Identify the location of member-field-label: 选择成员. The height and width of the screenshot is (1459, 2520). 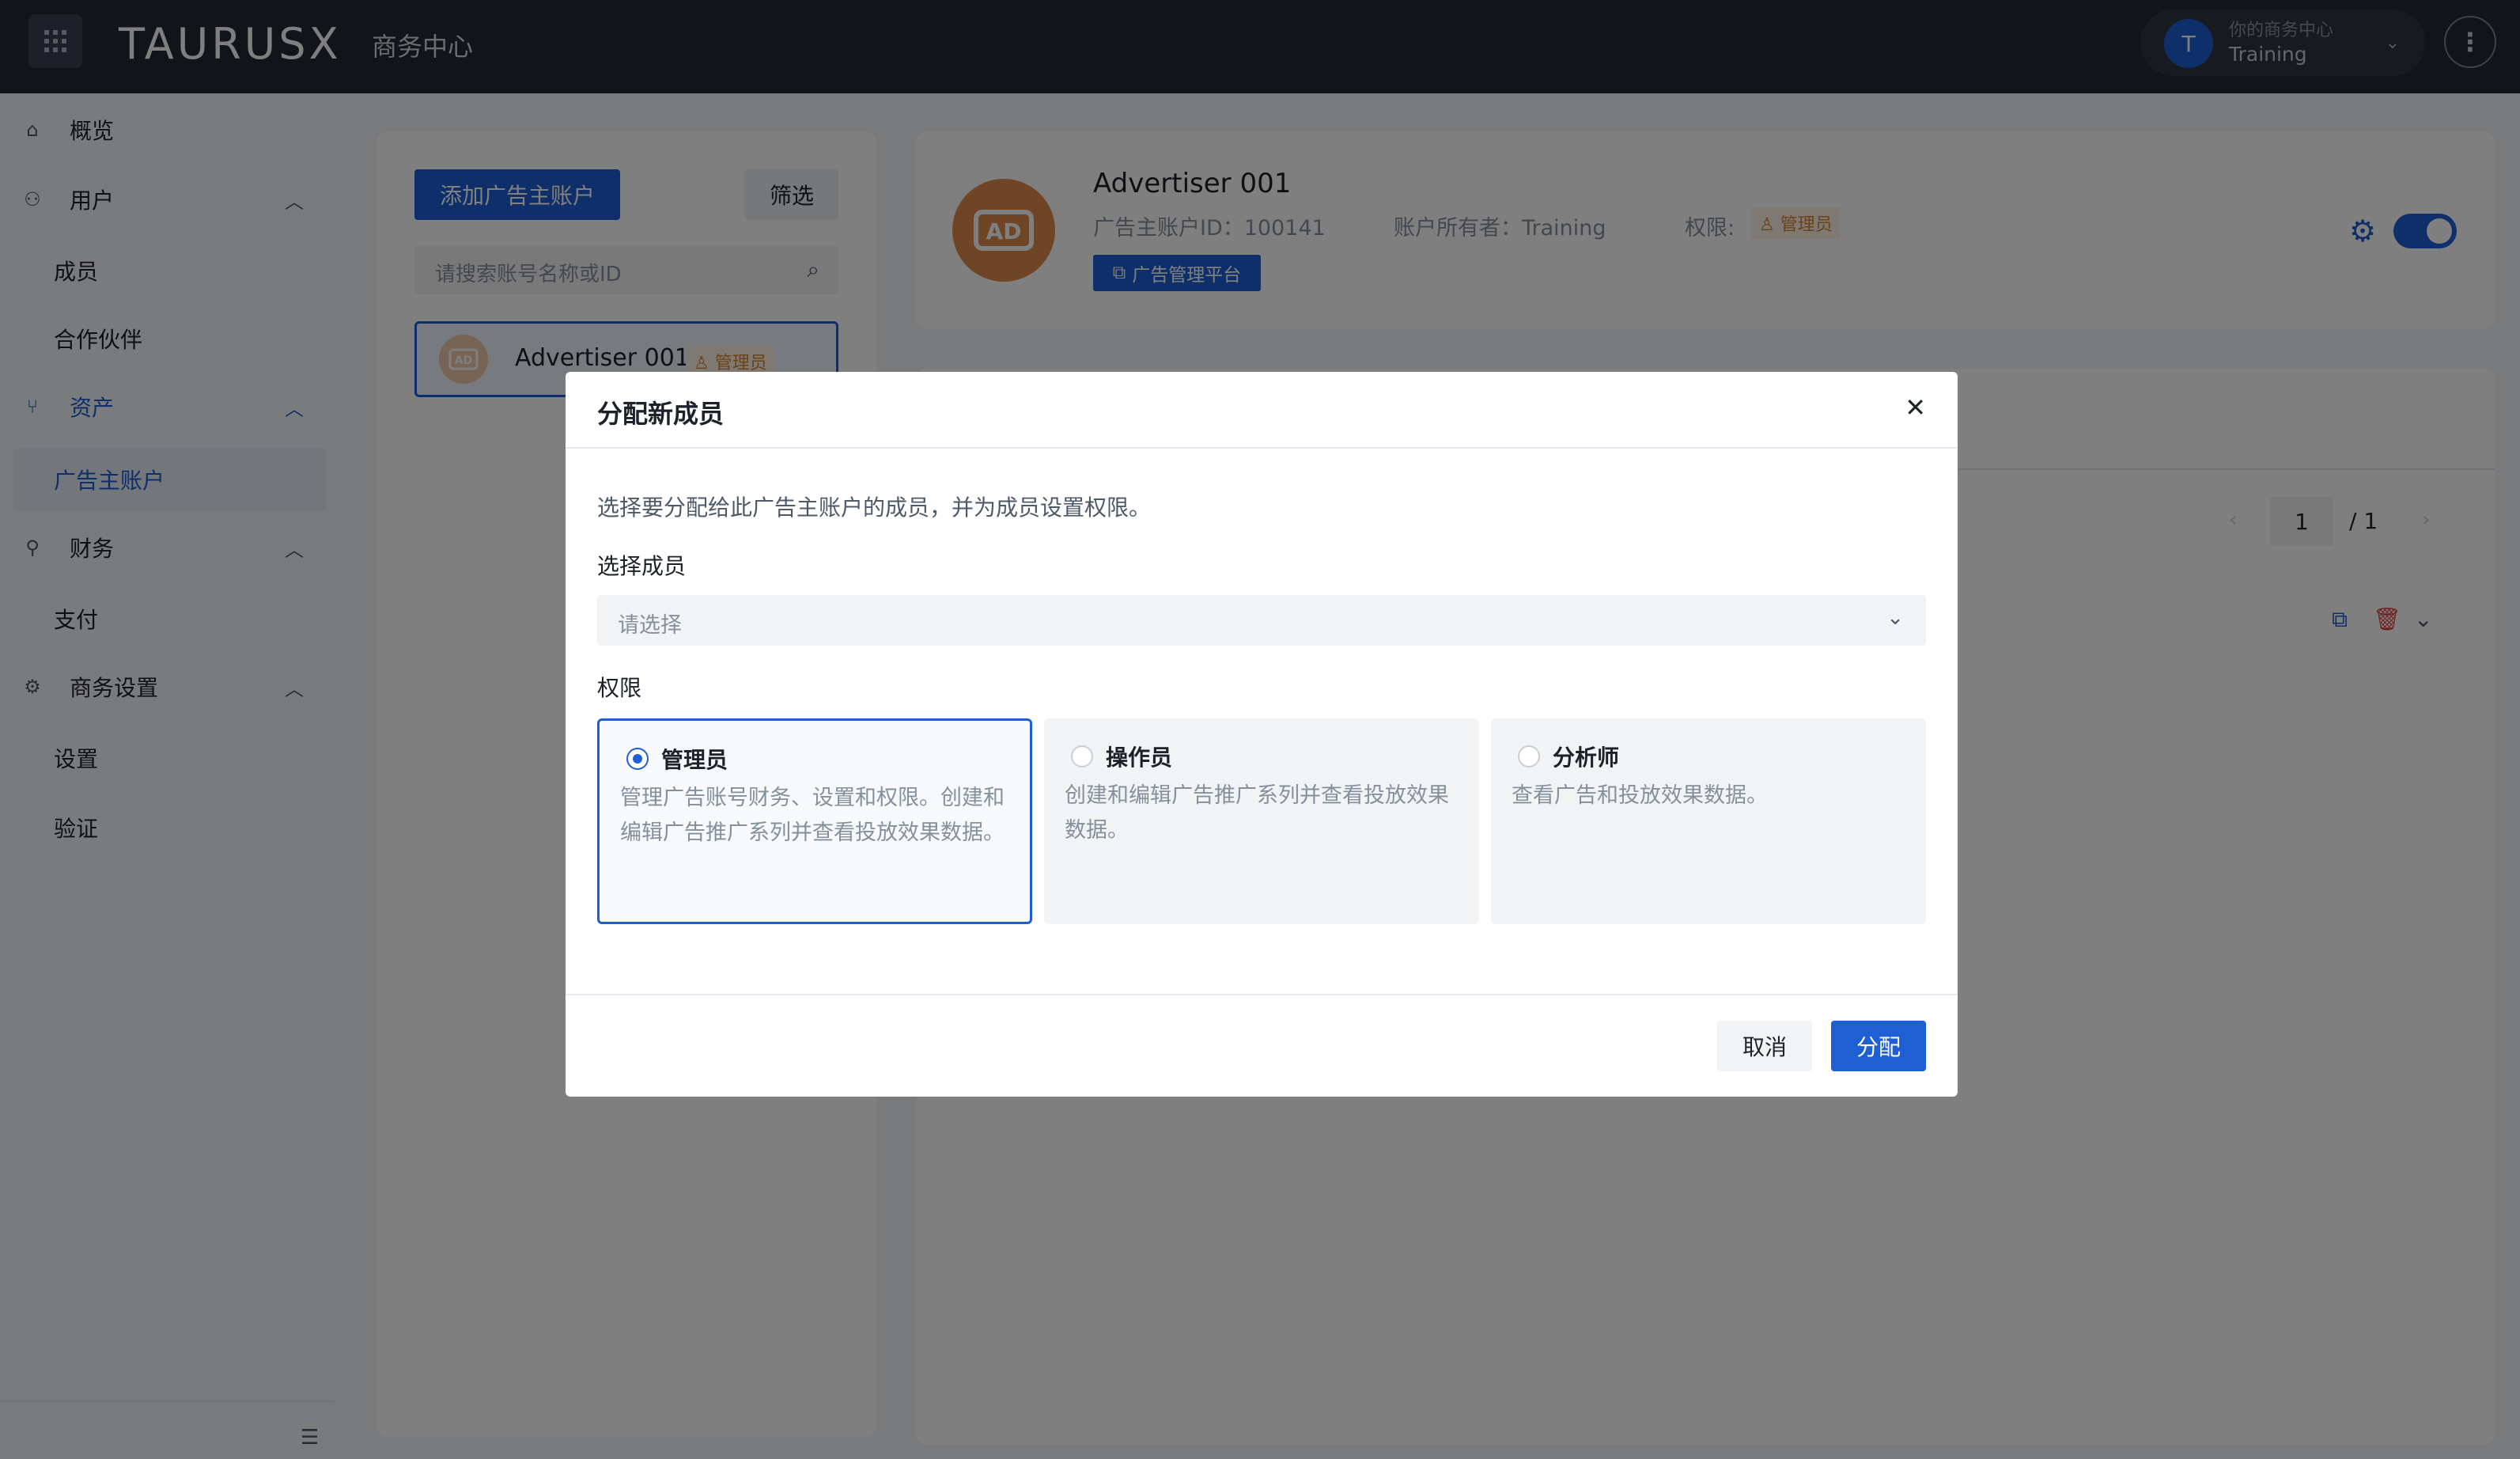
(642, 566).